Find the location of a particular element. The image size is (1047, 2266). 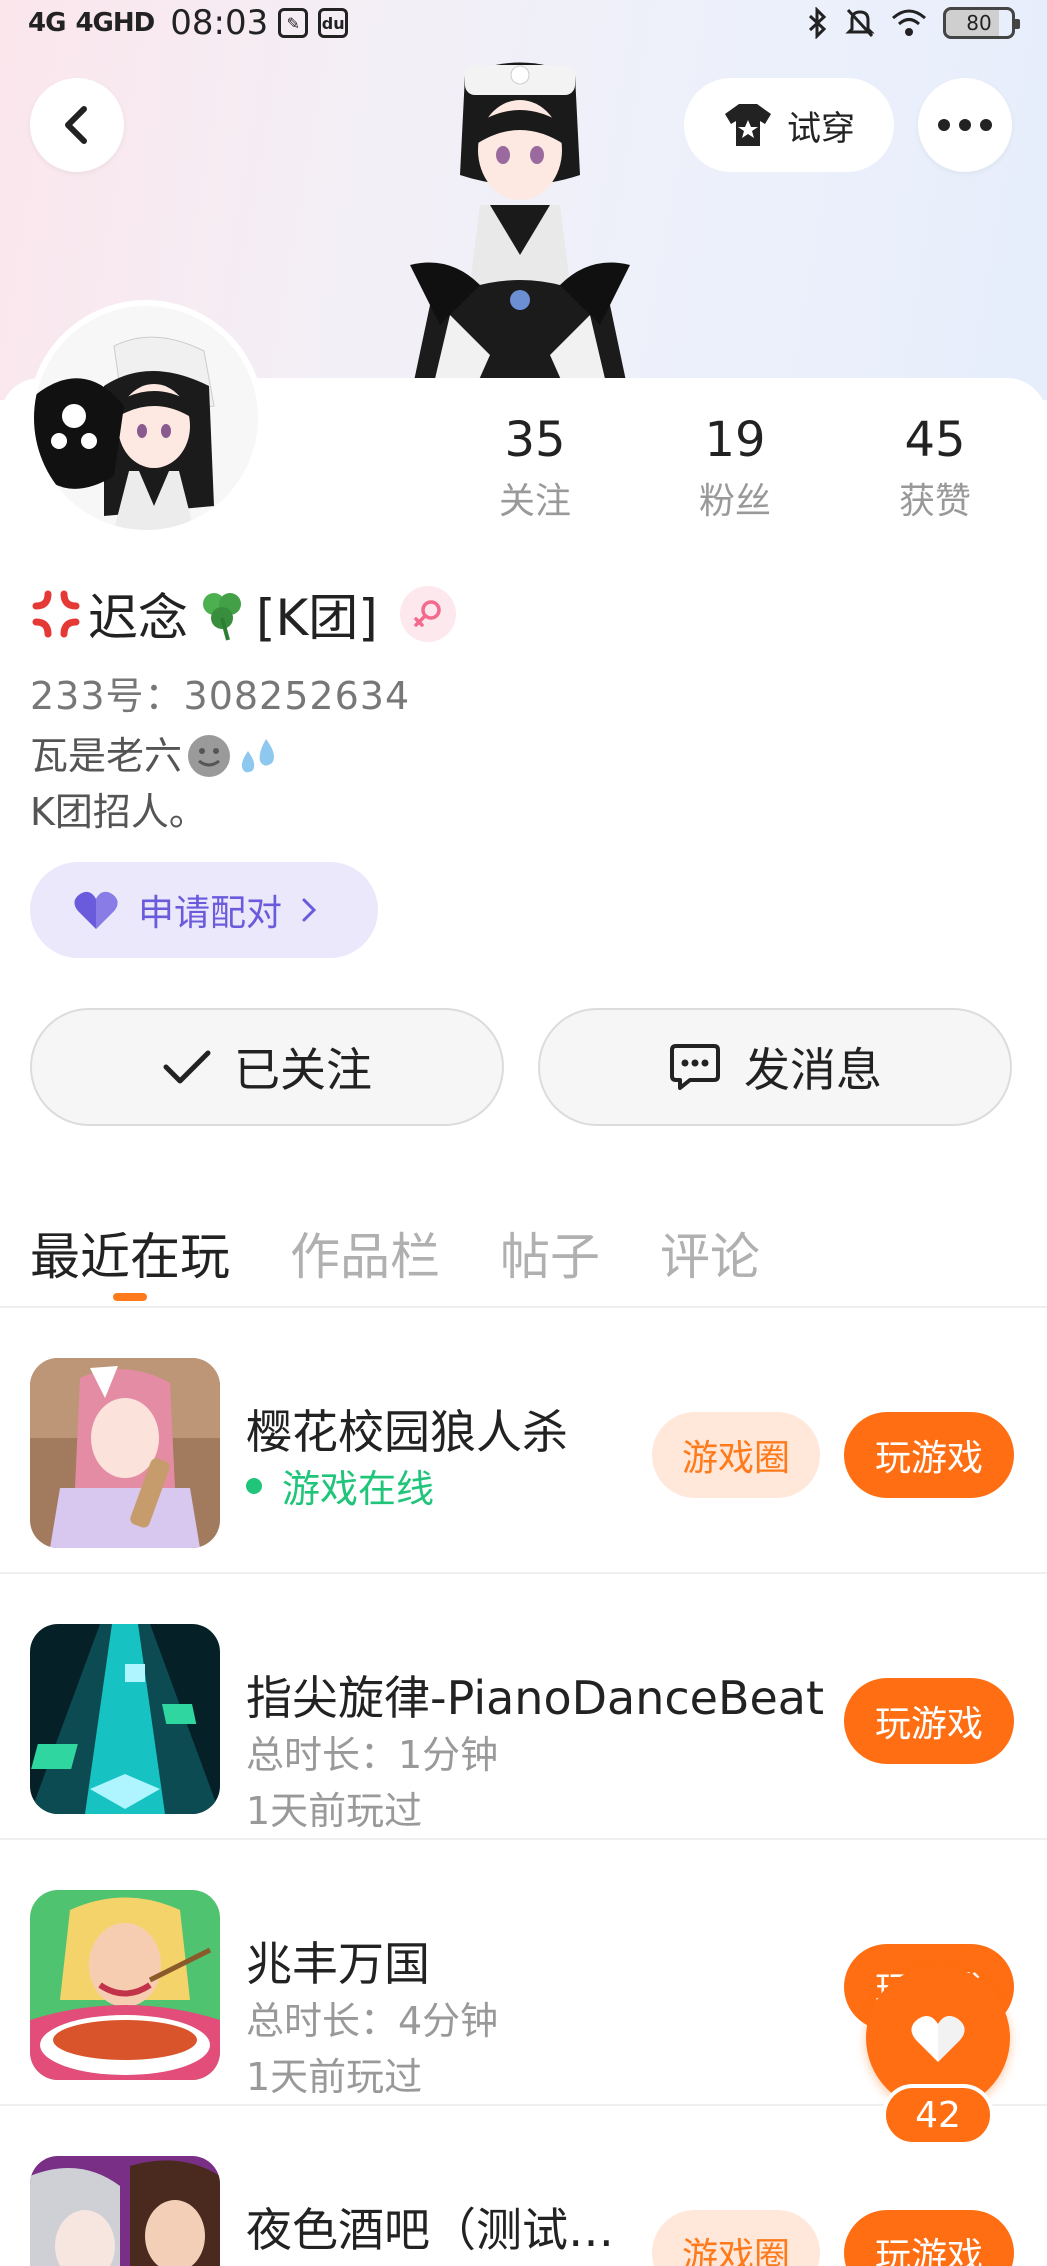

like-count-badge: 42 is located at coordinates (938, 2115).